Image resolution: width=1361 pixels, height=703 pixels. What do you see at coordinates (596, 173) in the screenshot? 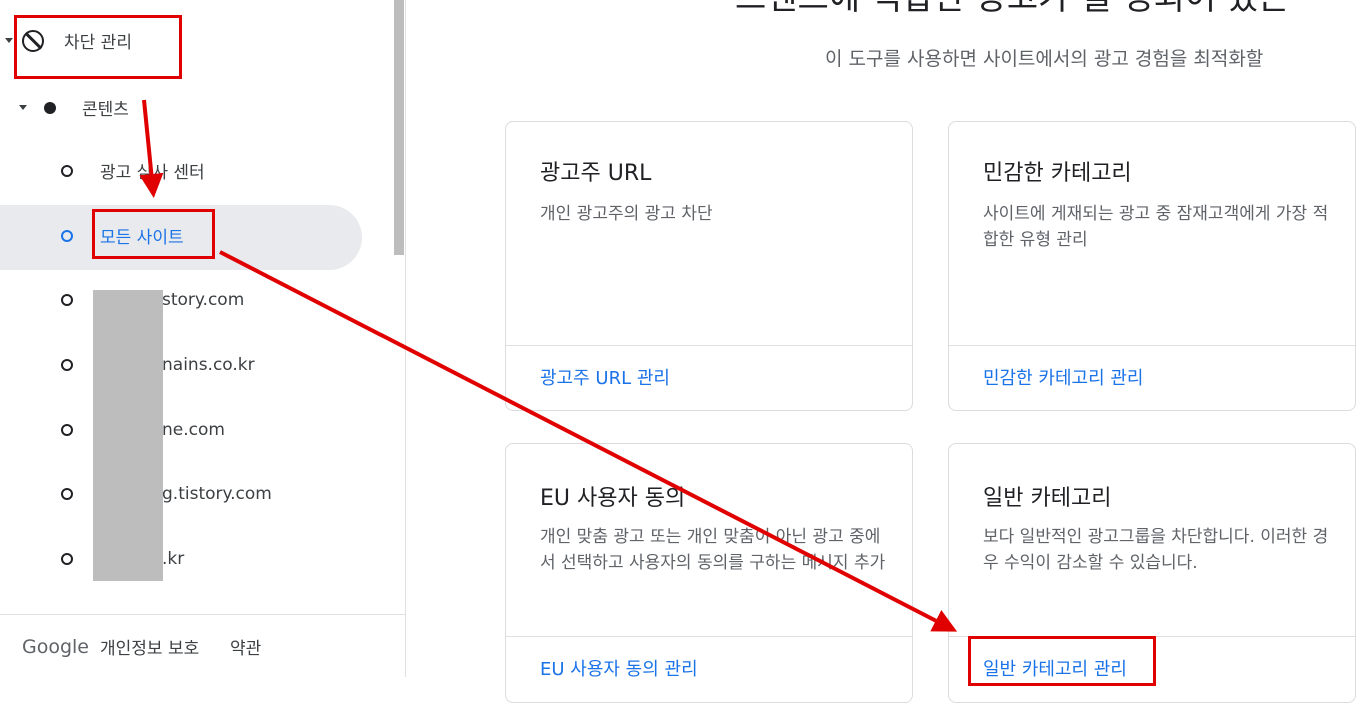
I see `card-title: 광고주 URL` at bounding box center [596, 173].